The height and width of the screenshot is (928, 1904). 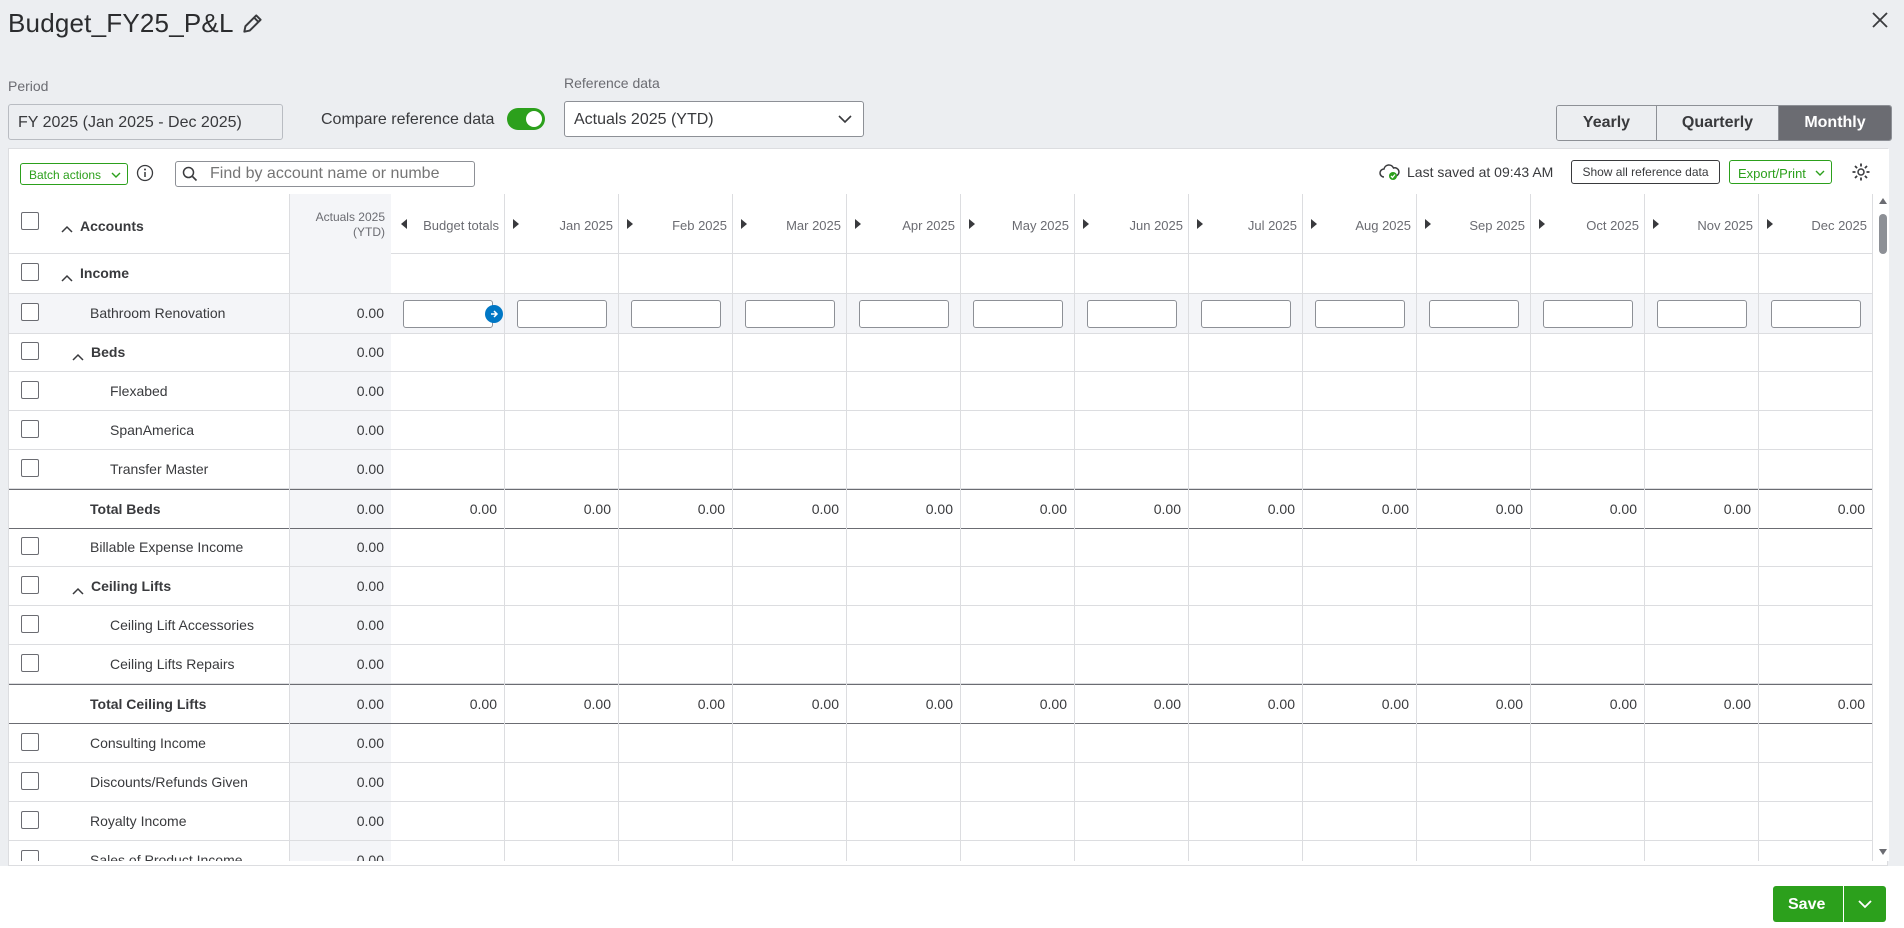 What do you see at coordinates (145, 122) in the screenshot?
I see `period-field: FY 2025 (Jan 2025 - Dec 2025)` at bounding box center [145, 122].